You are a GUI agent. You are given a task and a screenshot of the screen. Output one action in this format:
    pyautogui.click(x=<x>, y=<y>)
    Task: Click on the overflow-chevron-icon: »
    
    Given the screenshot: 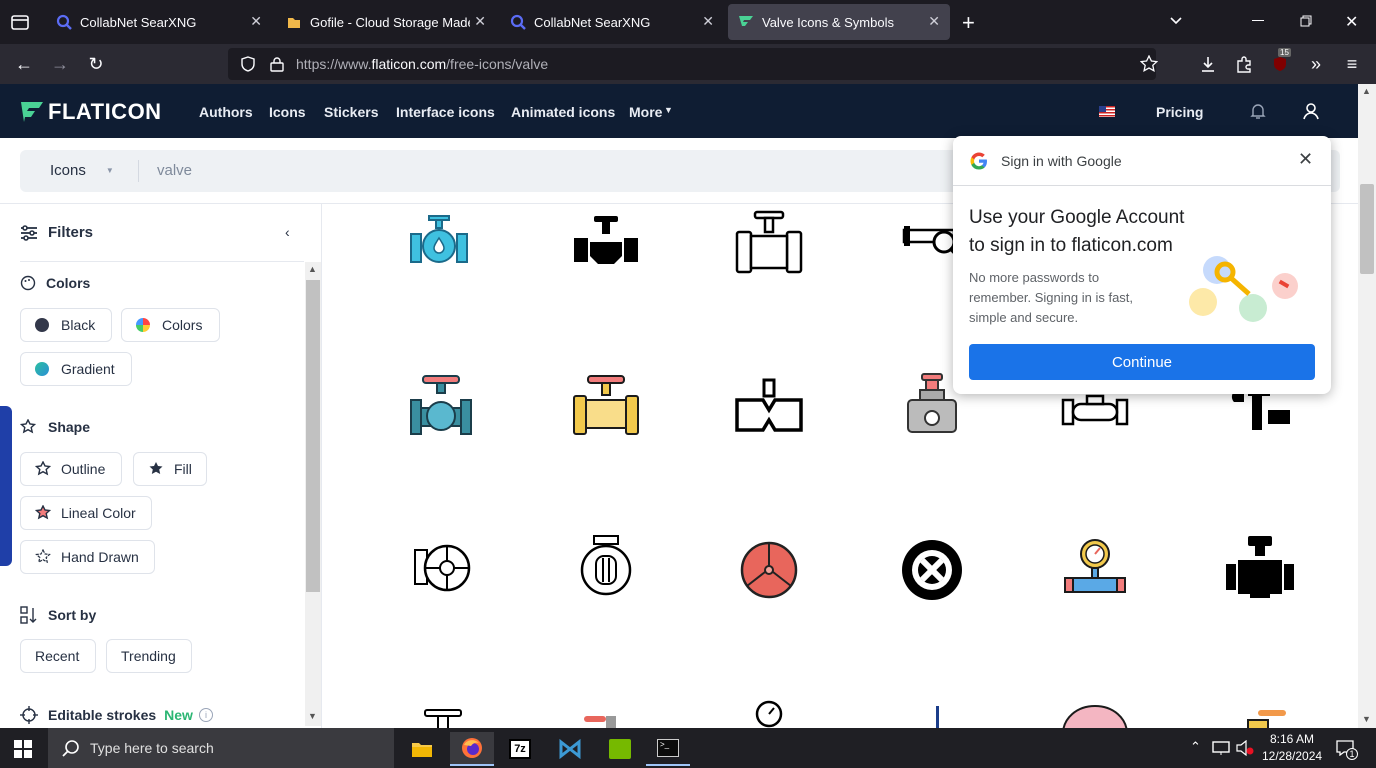 What is the action you would take?
    pyautogui.click(x=1316, y=64)
    